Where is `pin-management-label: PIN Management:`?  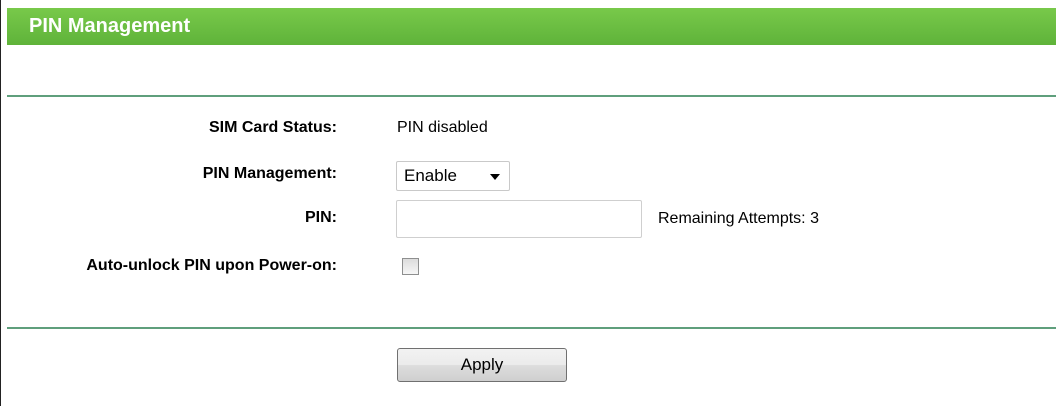
pin-management-label: PIN Management: is located at coordinates (269, 173).